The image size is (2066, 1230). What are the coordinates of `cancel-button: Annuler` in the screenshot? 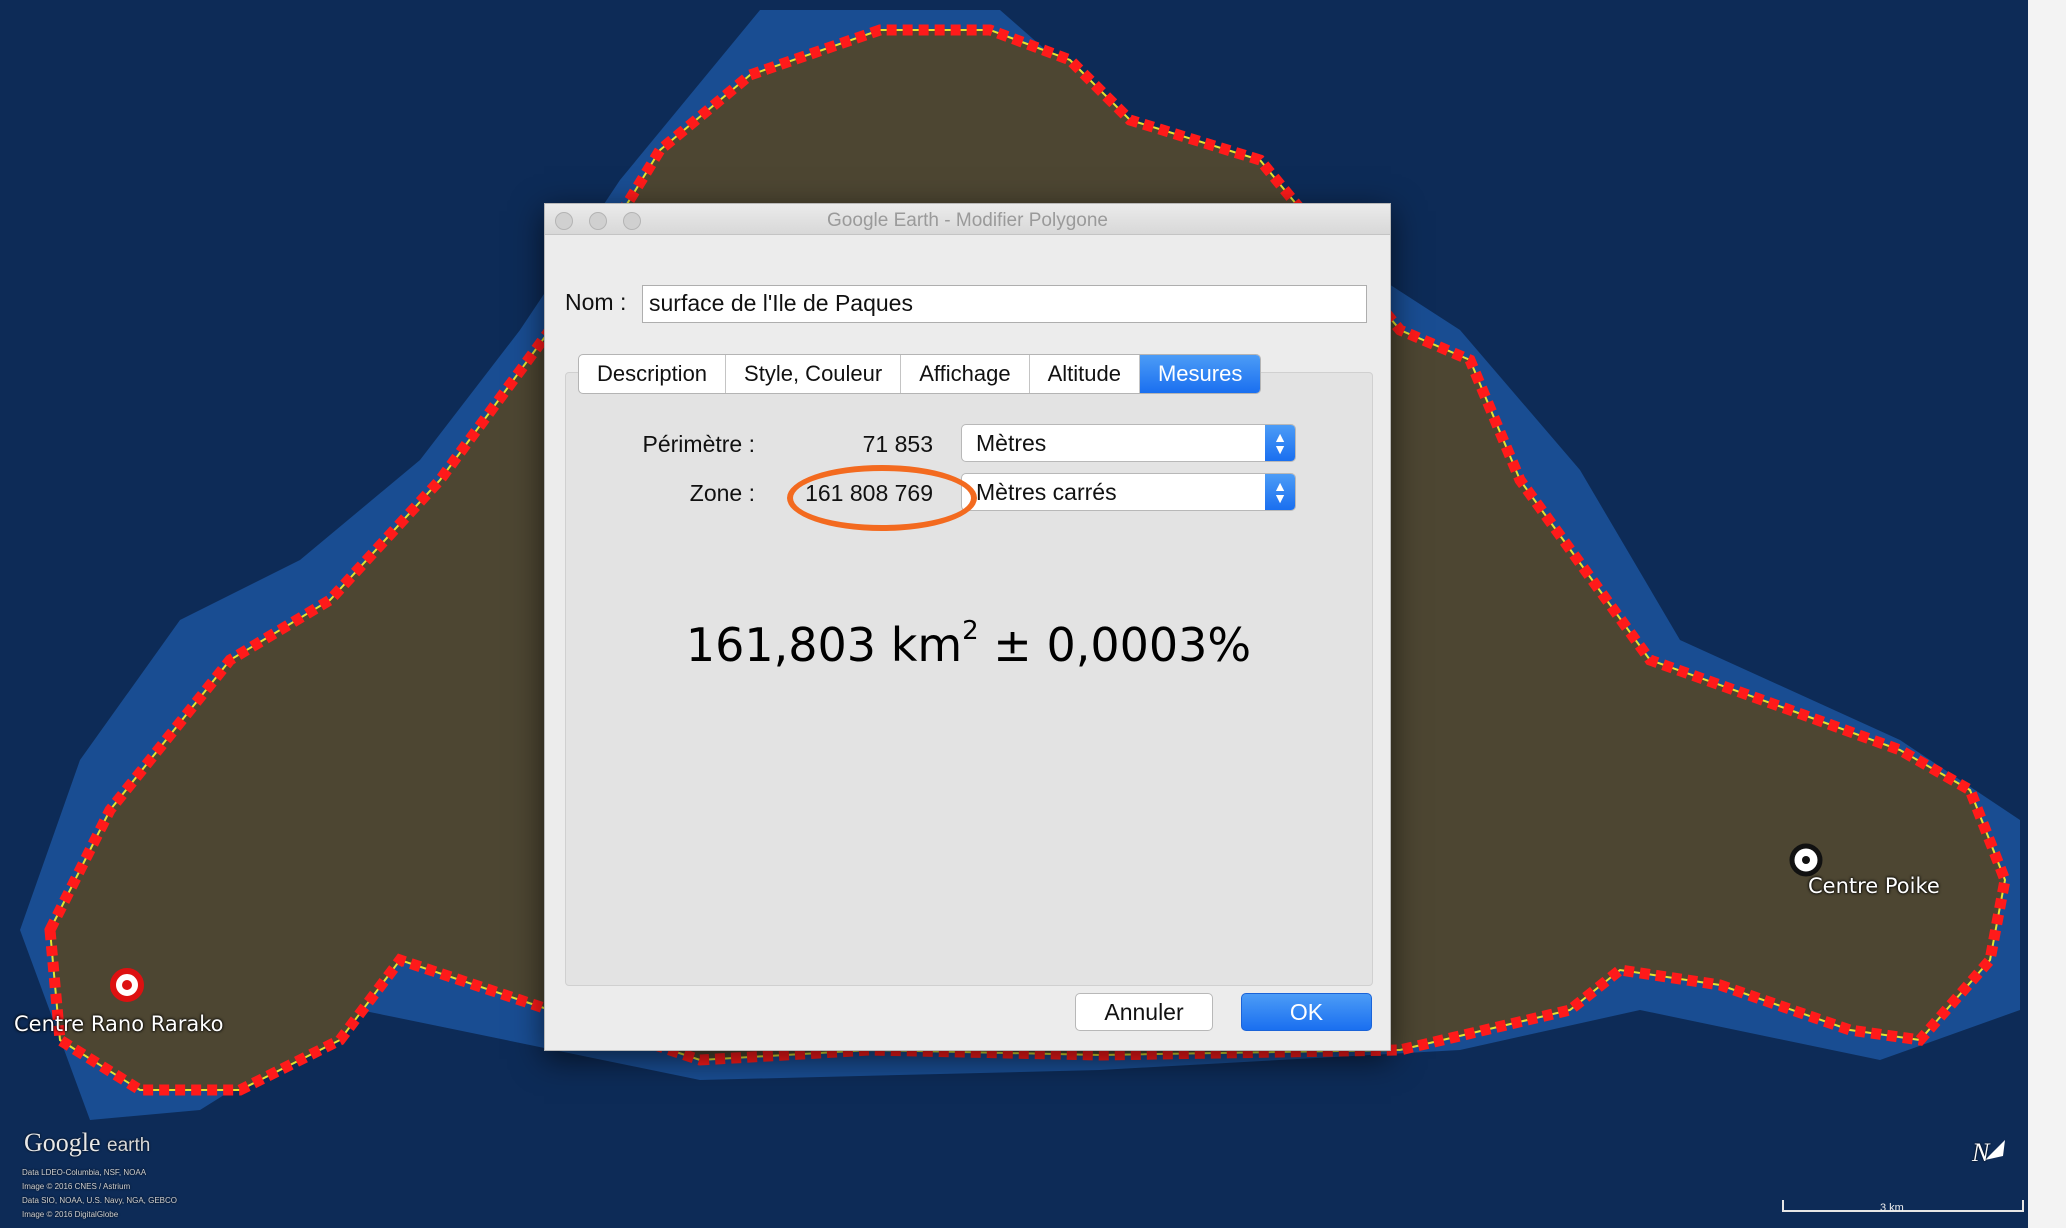 It's located at (1144, 1012).